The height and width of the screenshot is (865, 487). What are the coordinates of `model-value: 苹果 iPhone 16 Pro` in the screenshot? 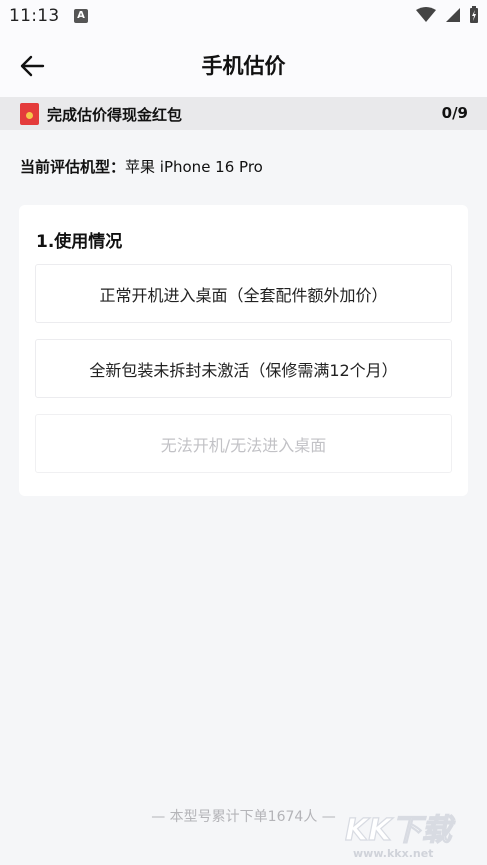 It's located at (194, 167).